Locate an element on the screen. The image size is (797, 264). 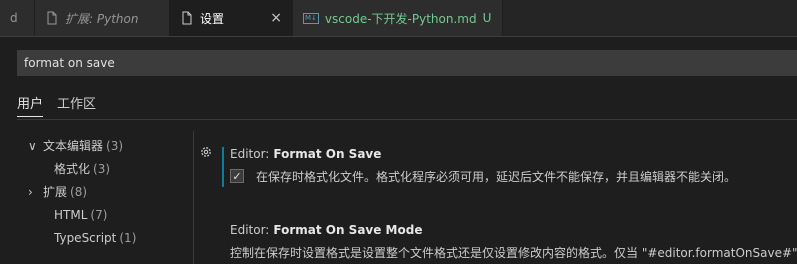
modified-indicator is located at coordinates (223, 167).